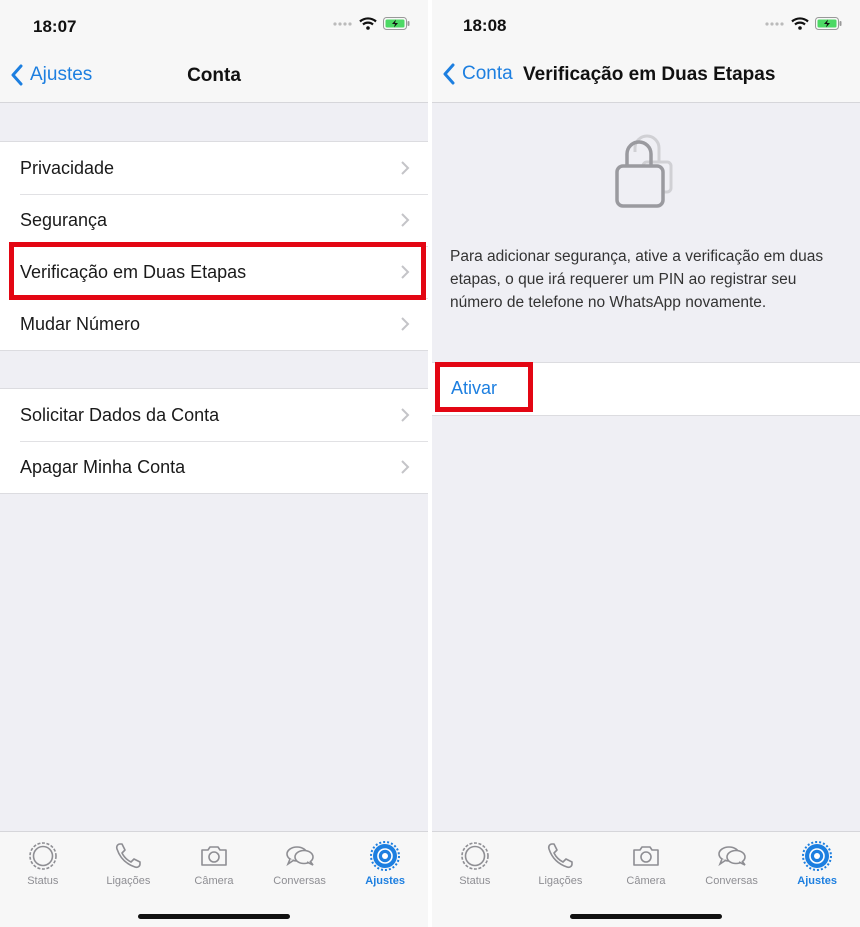 The image size is (860, 927). What do you see at coordinates (80, 323) in the screenshot?
I see `row-label: Mudar Número` at bounding box center [80, 323].